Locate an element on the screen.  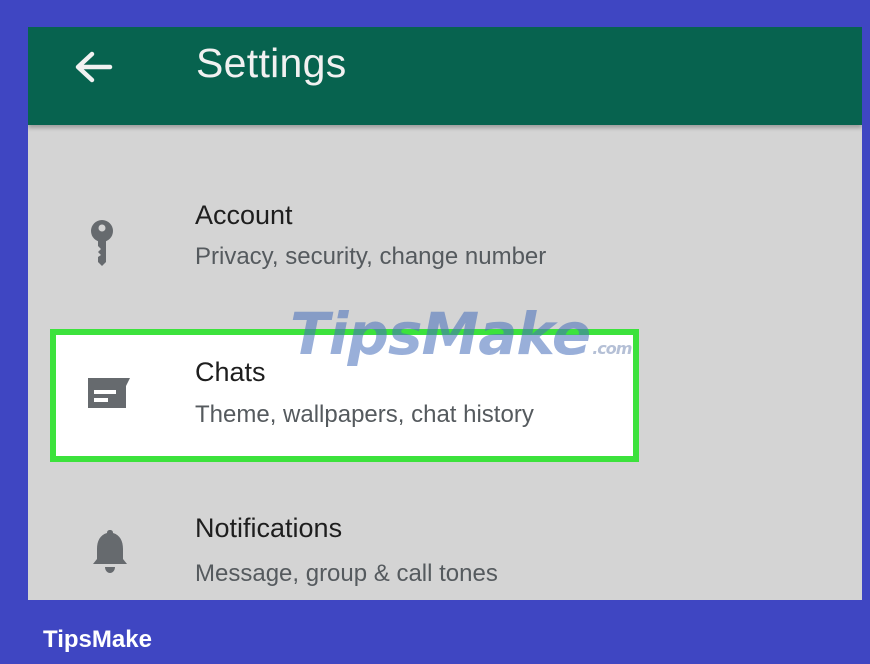
settings-item-title: Chats is located at coordinates (230, 372).